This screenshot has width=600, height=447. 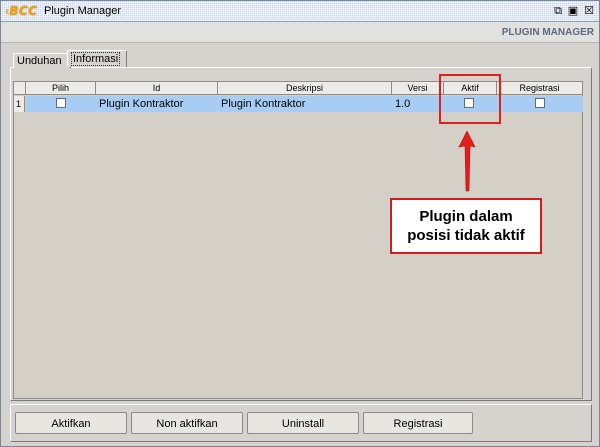 I want to click on title-bar: ‹ BCC Plugin Manager ⧉ ▣ ☒, so click(x=300, y=11).